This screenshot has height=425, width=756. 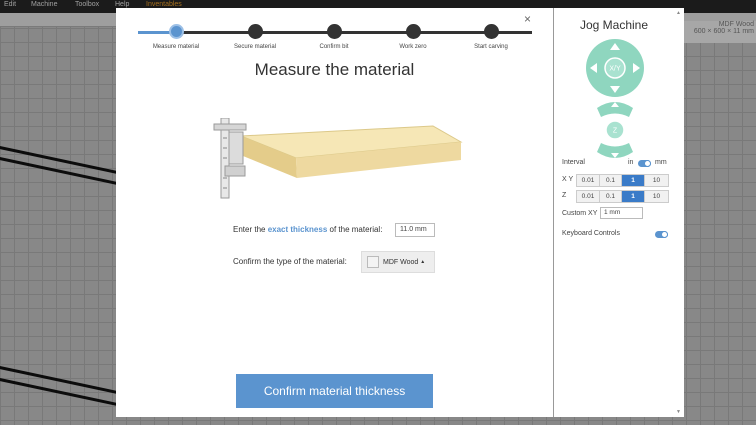 I want to click on material-swatch, so click(x=373, y=262).